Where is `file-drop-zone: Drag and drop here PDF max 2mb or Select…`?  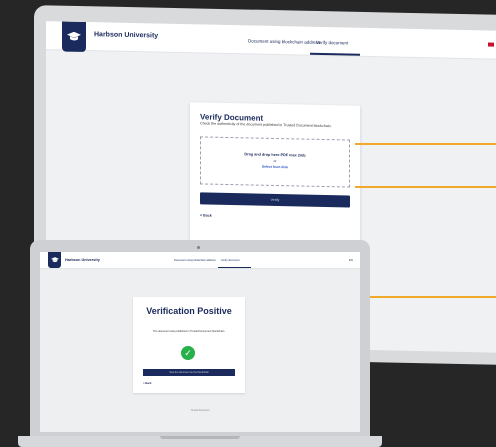
file-drop-zone: Drag and drop here PDF max 2mb or Select… is located at coordinates (275, 162).